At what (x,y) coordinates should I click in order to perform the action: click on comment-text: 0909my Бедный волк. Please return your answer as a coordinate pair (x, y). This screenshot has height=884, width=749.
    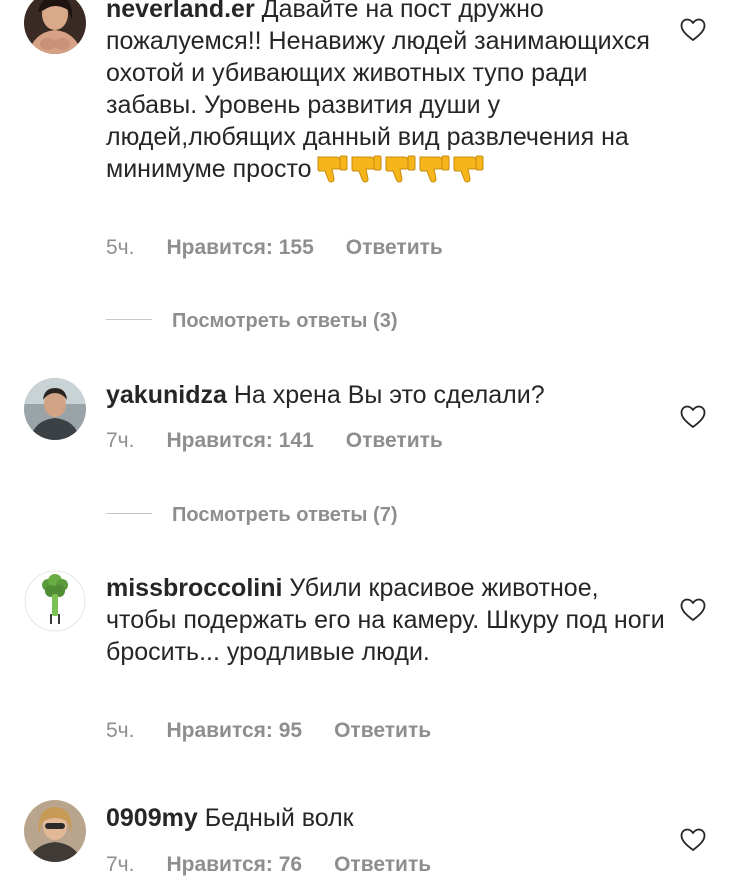
    Looking at the image, I should click on (386, 818).